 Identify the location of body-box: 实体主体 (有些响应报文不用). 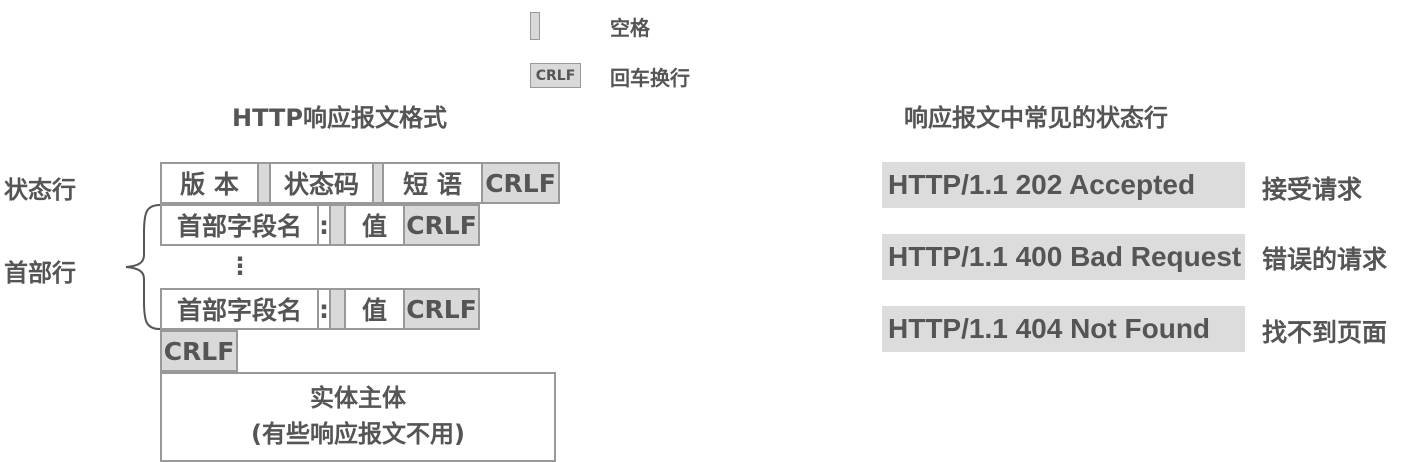
(358, 417).